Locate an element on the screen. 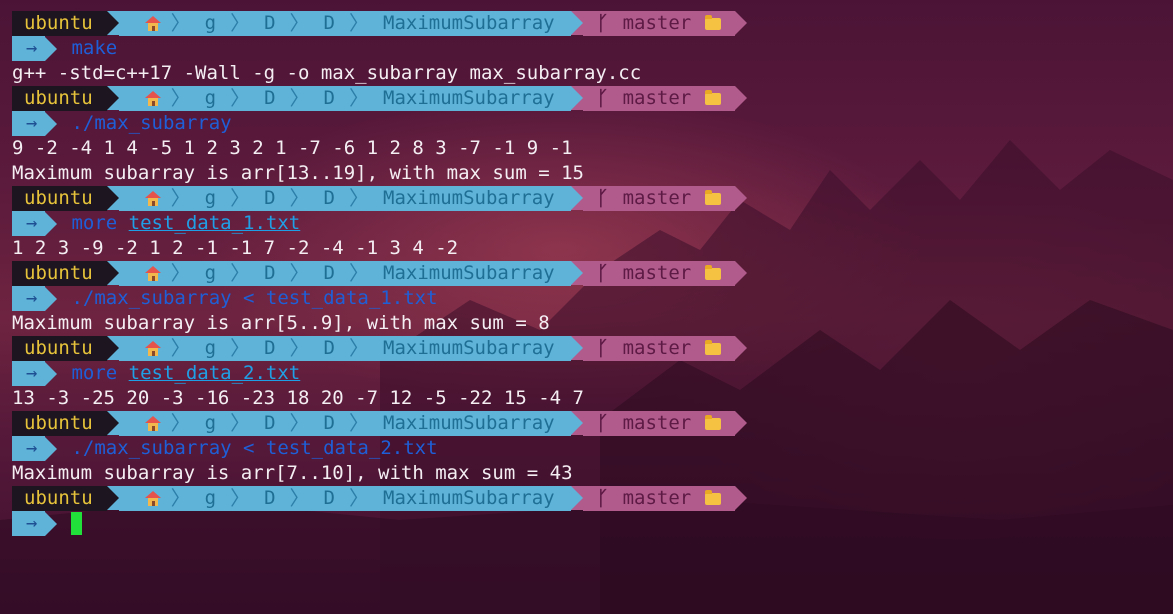 This screenshot has height=614, width=1173. terminal-line: → more test_data_2.txt is located at coordinates (592, 373).